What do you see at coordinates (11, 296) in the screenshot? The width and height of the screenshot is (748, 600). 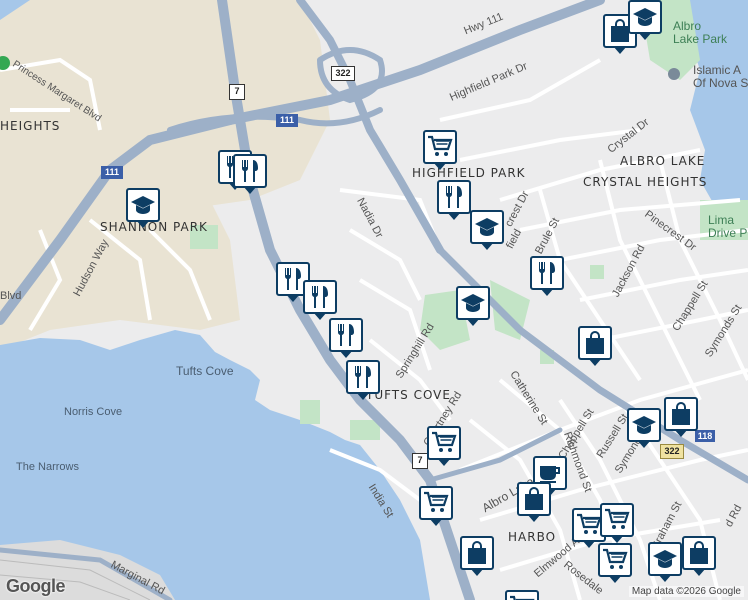 I see `road-label-blvd: Blvd` at bounding box center [11, 296].